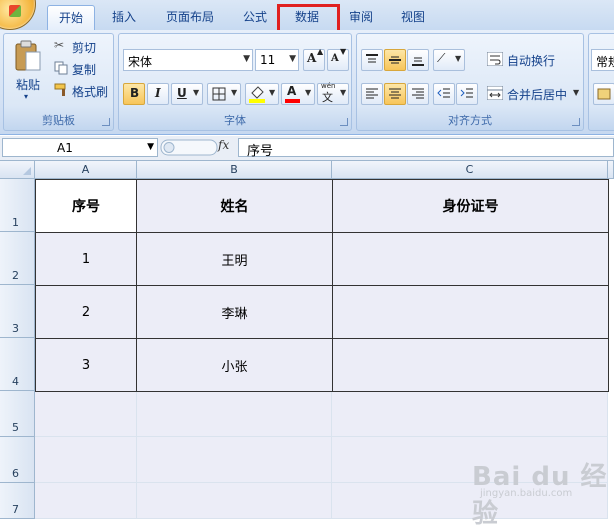 The width and height of the screenshot is (614, 530). What do you see at coordinates (426, 148) in the screenshot?
I see `formula-input: 序号` at bounding box center [426, 148].